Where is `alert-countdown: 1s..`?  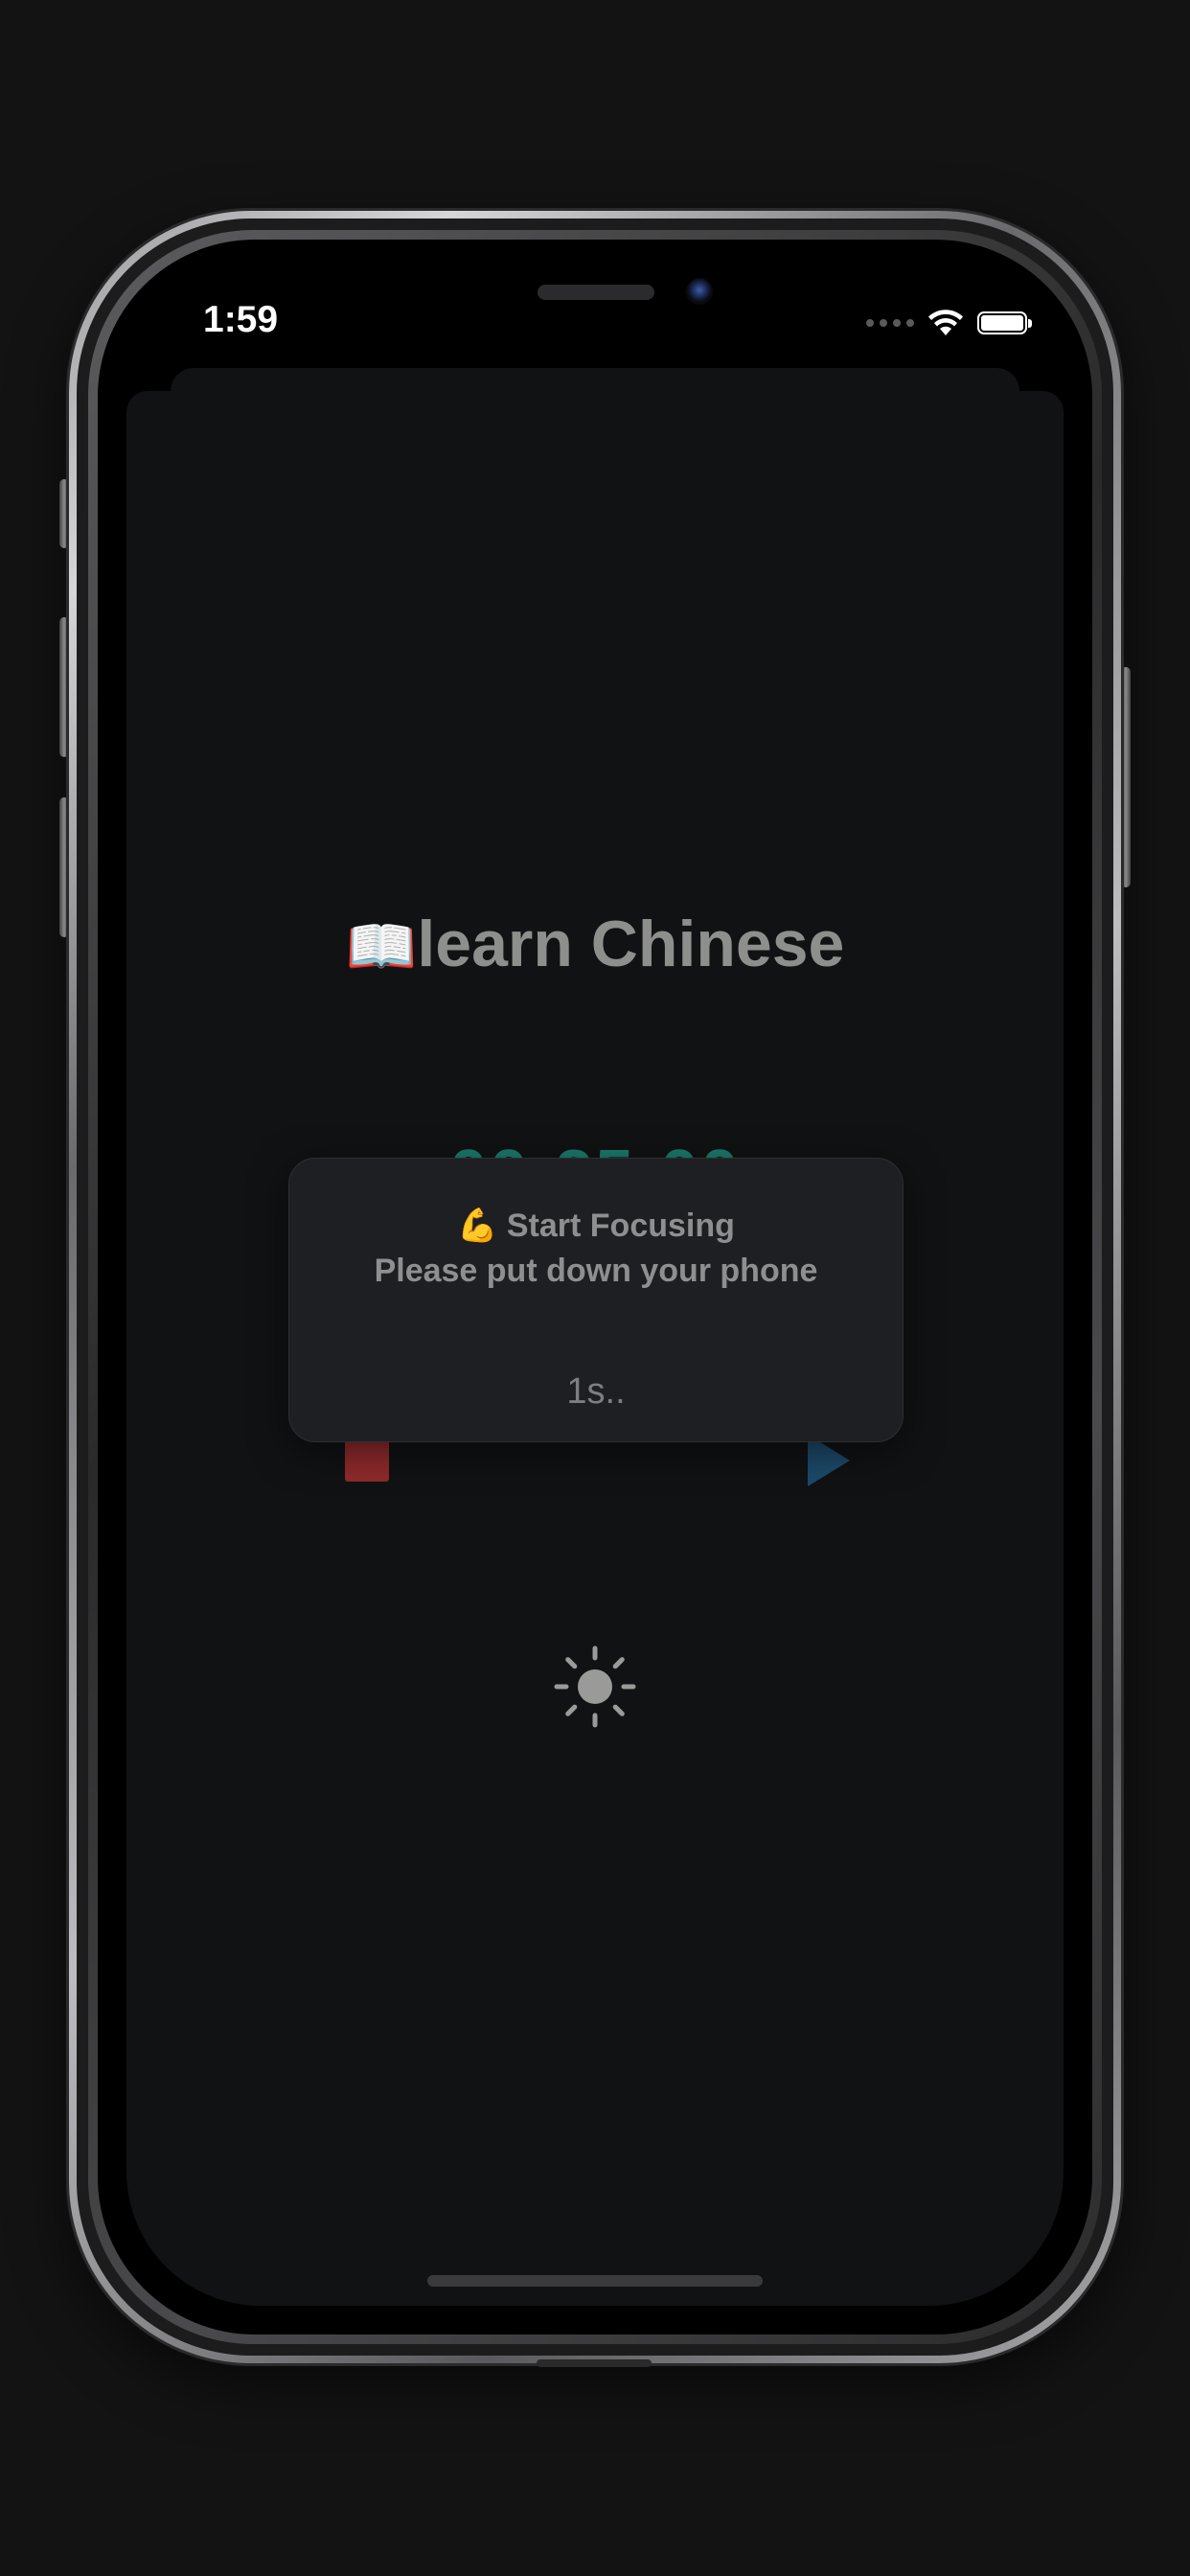
alert-countdown: 1s.. is located at coordinates (596, 1391).